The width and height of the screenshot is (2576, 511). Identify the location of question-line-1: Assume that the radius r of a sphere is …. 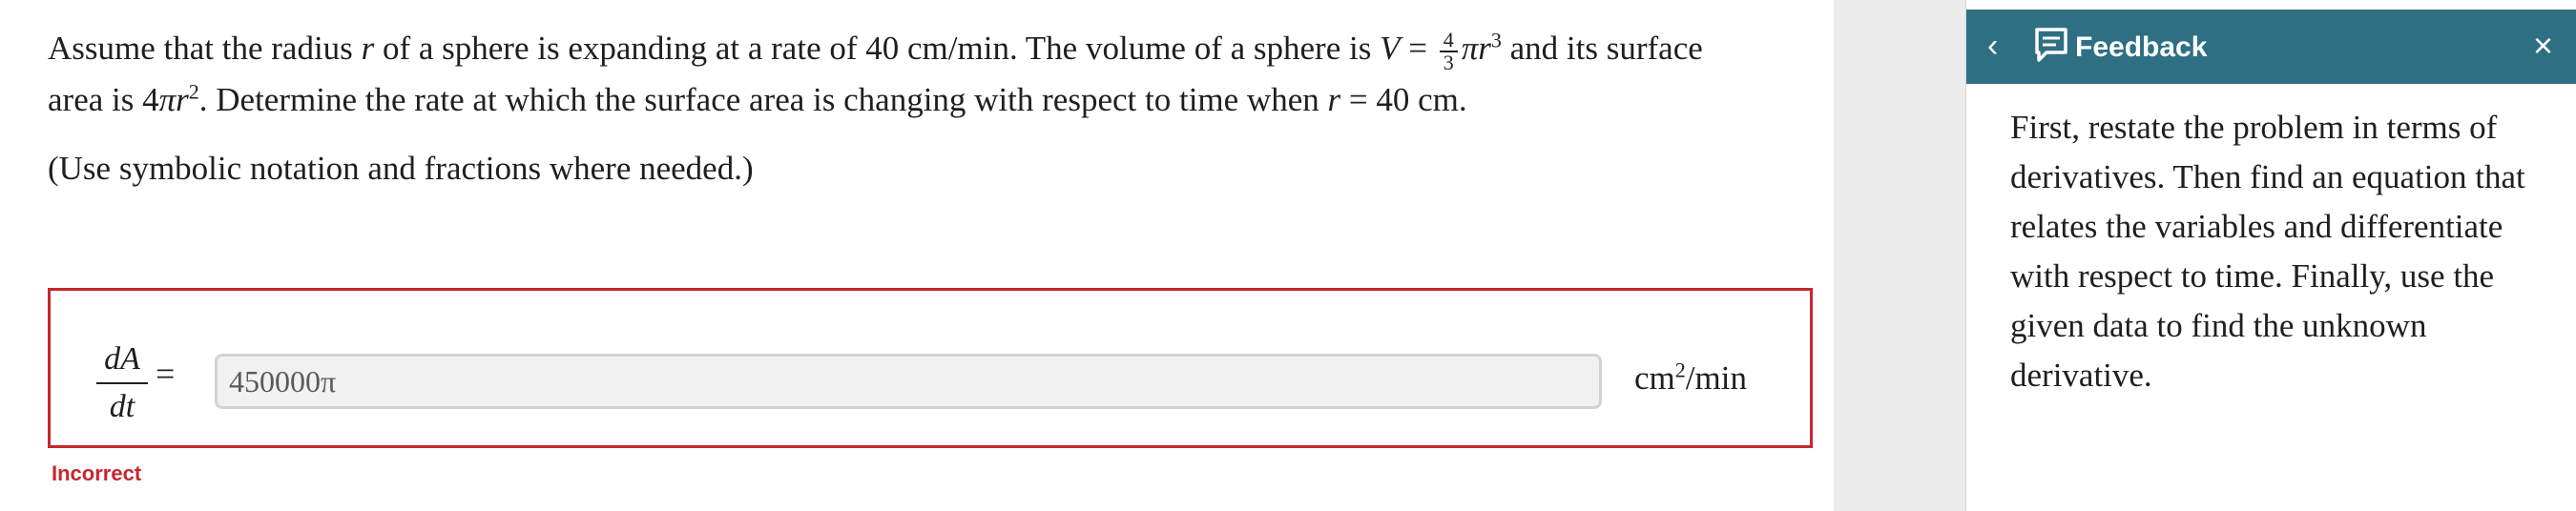
(875, 50).